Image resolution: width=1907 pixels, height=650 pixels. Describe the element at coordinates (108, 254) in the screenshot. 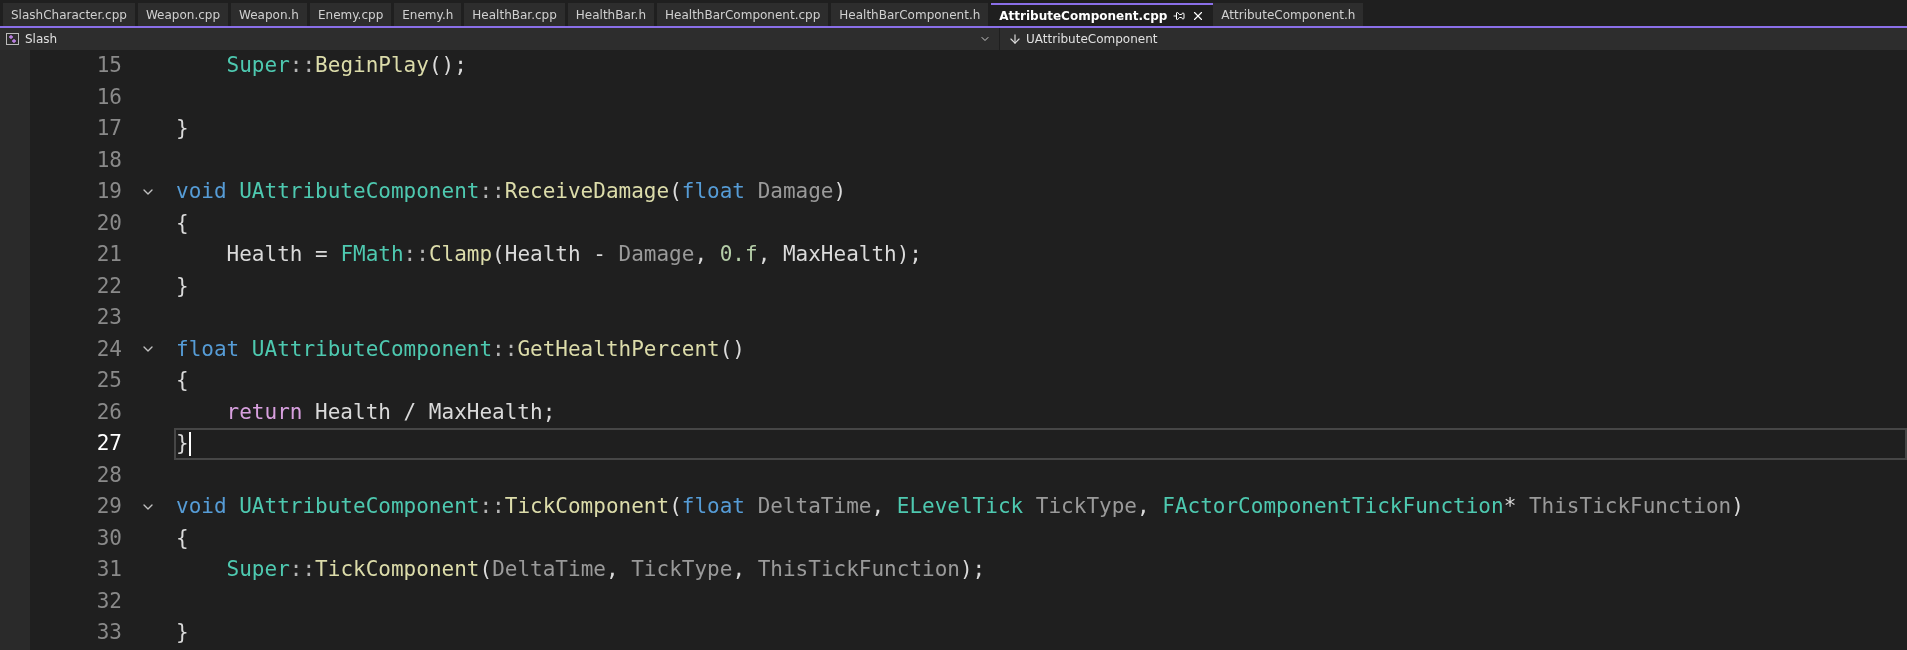

I see `line-number: 21` at that location.